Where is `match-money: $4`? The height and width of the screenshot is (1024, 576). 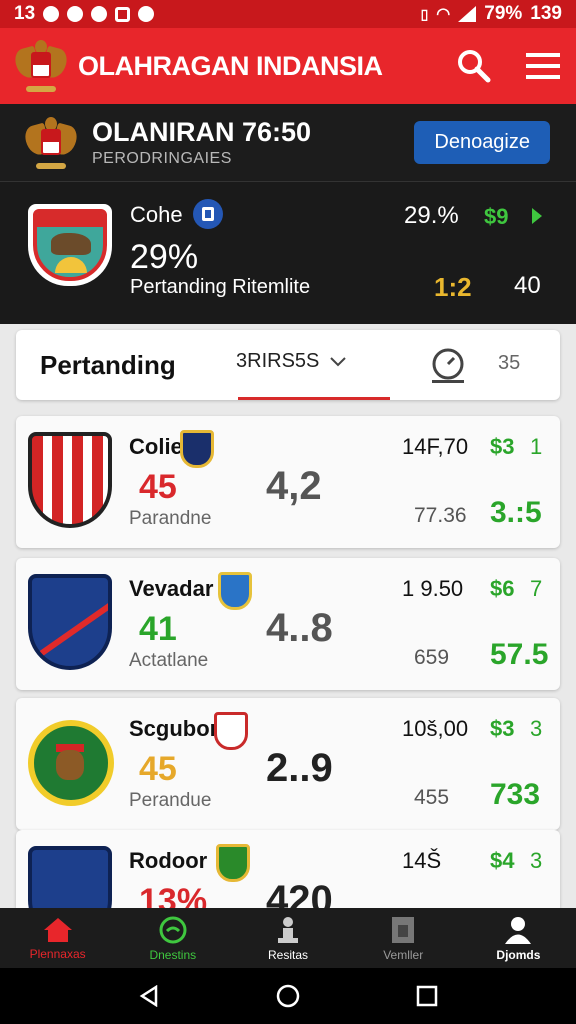 match-money: $4 is located at coordinates (502, 860).